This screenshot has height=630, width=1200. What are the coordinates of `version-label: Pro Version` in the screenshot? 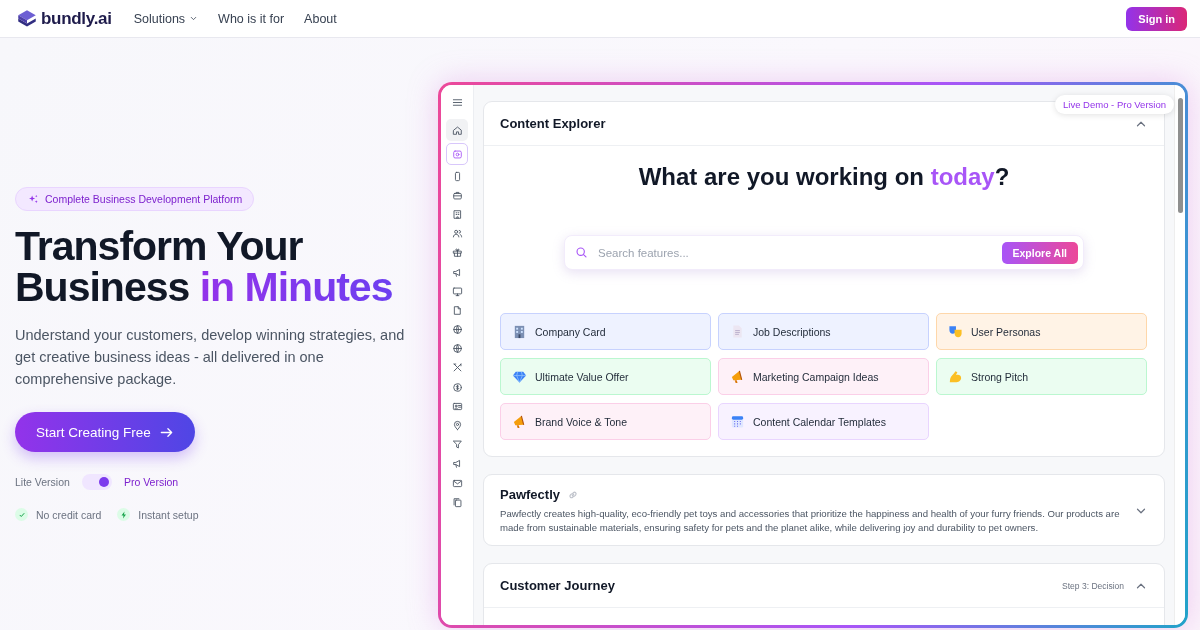 It's located at (151, 482).